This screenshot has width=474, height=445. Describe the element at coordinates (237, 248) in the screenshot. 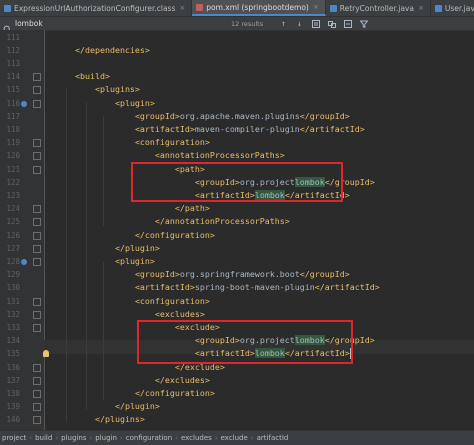

I see `code-line: 127 </plugin>` at that location.